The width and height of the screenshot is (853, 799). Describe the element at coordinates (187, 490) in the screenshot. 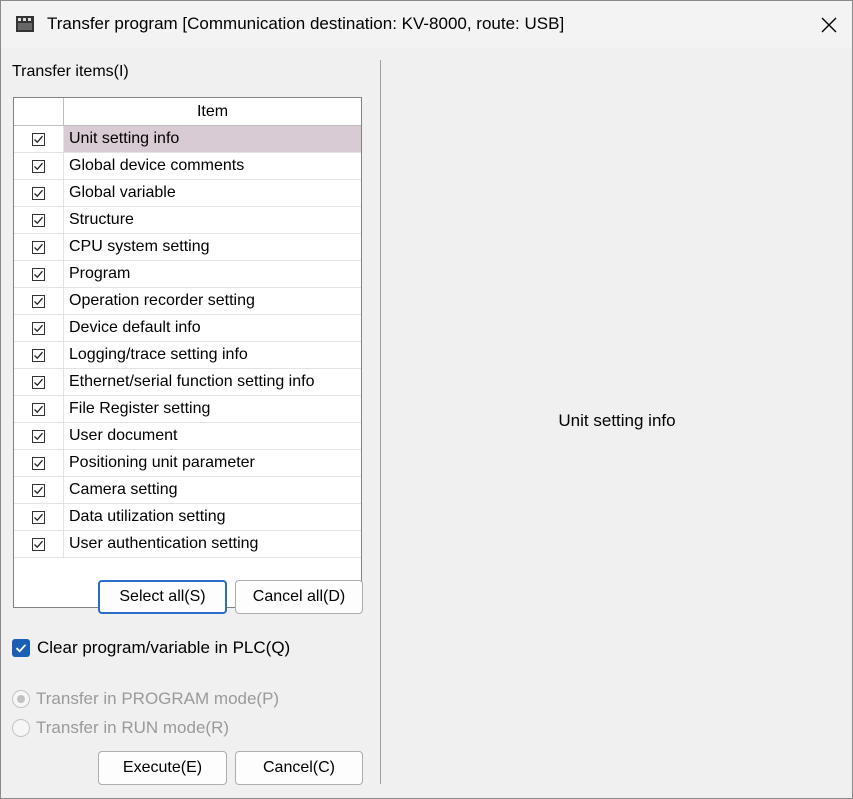

I see `list-item: Camera setting` at that location.